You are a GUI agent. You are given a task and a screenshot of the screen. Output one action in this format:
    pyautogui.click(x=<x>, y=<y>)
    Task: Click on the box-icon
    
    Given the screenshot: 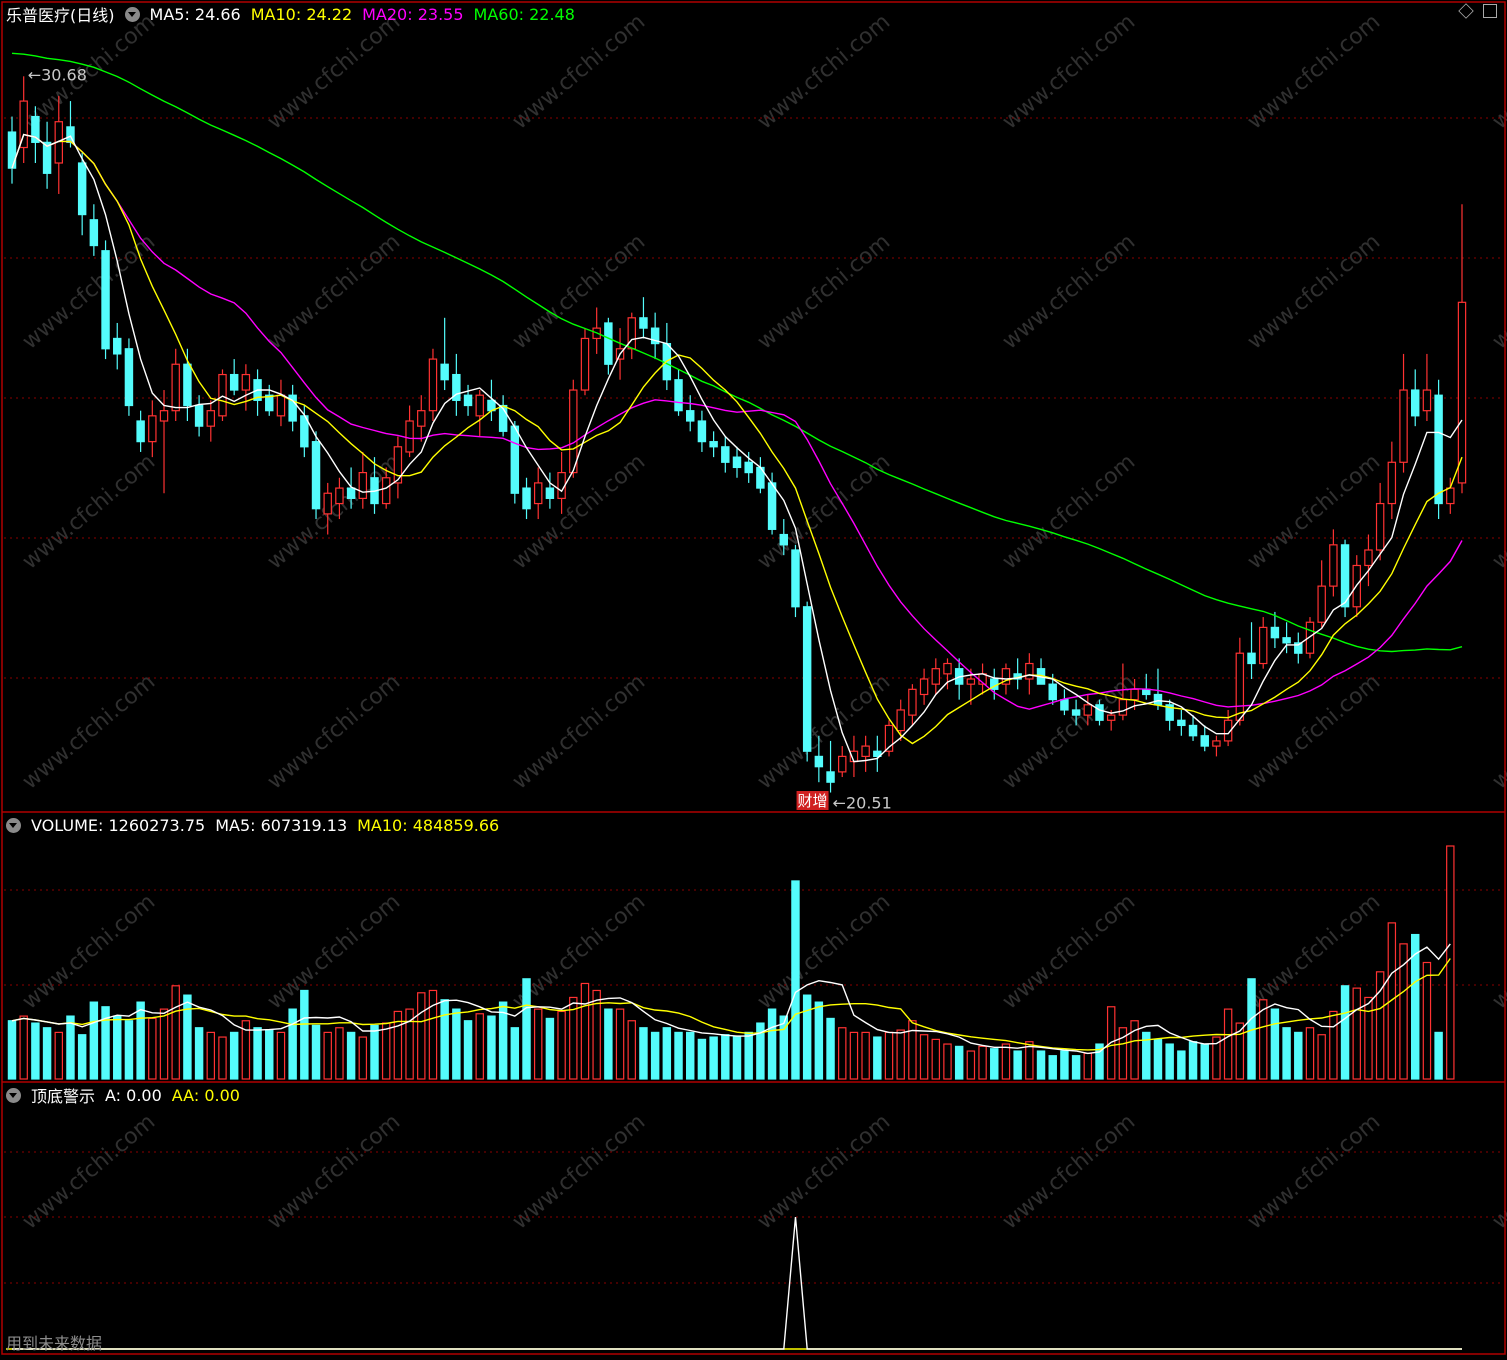 What is the action you would take?
    pyautogui.click(x=1490, y=11)
    